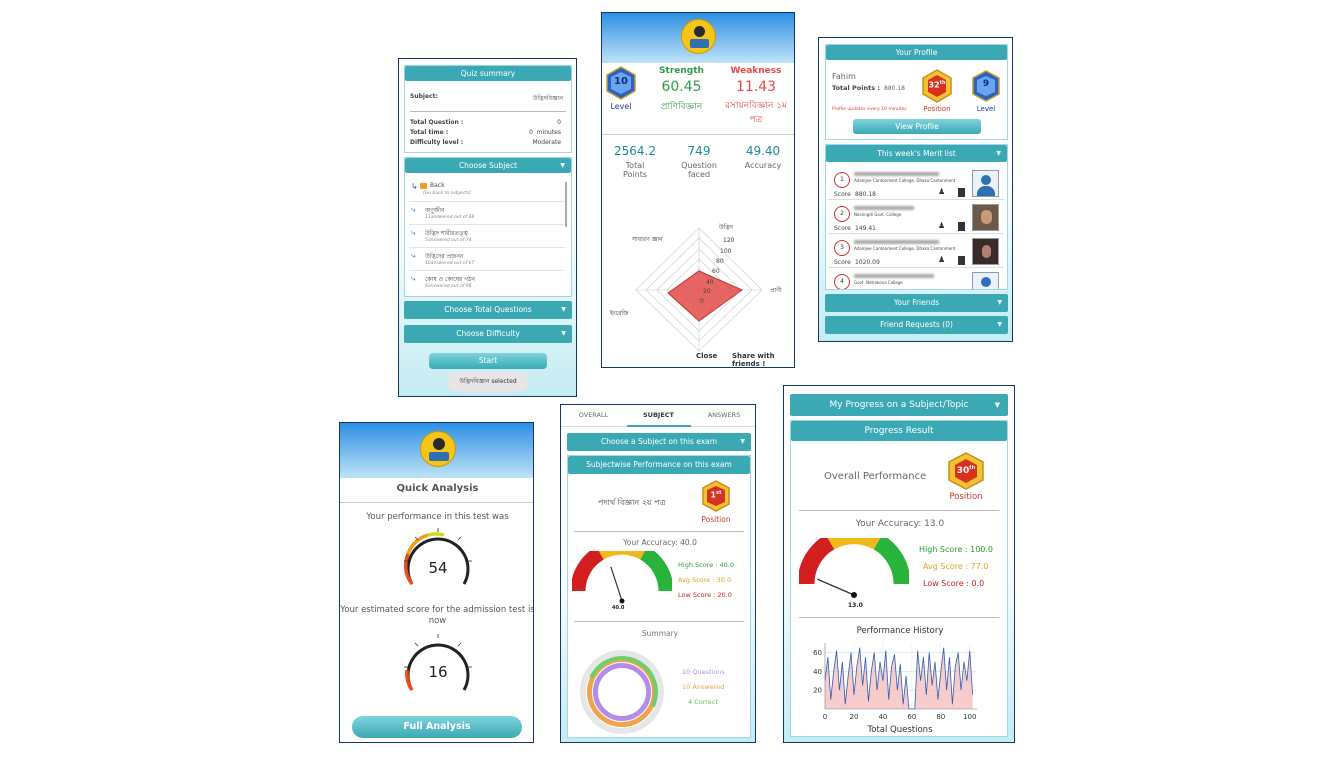 This screenshot has height=765, width=1323. What do you see at coordinates (705, 580) in the screenshot?
I see `avg-score: Avg Score : 30.0` at bounding box center [705, 580].